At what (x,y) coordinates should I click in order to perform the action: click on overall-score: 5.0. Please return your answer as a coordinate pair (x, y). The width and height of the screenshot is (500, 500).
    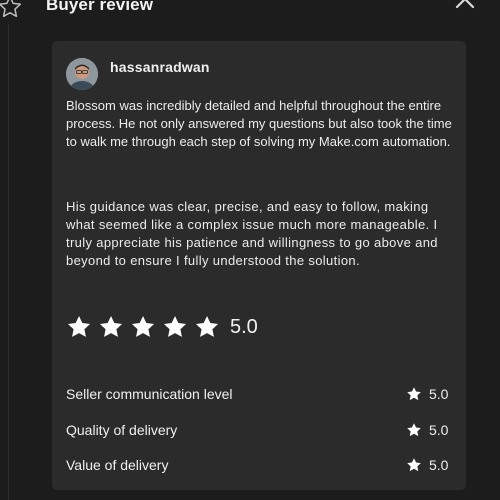
    Looking at the image, I should click on (244, 326).